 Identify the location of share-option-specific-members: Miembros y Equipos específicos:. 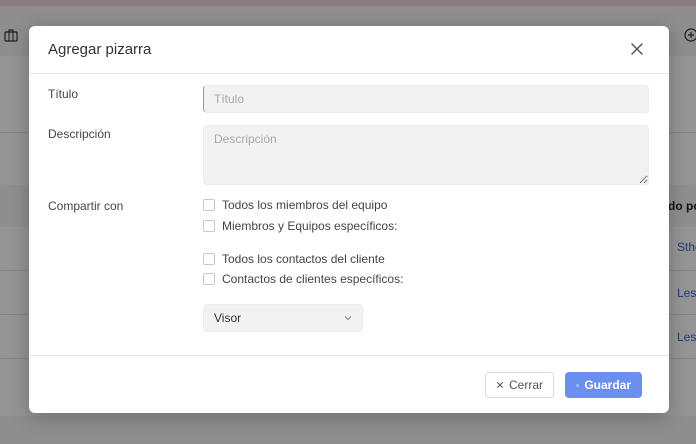
(300, 226).